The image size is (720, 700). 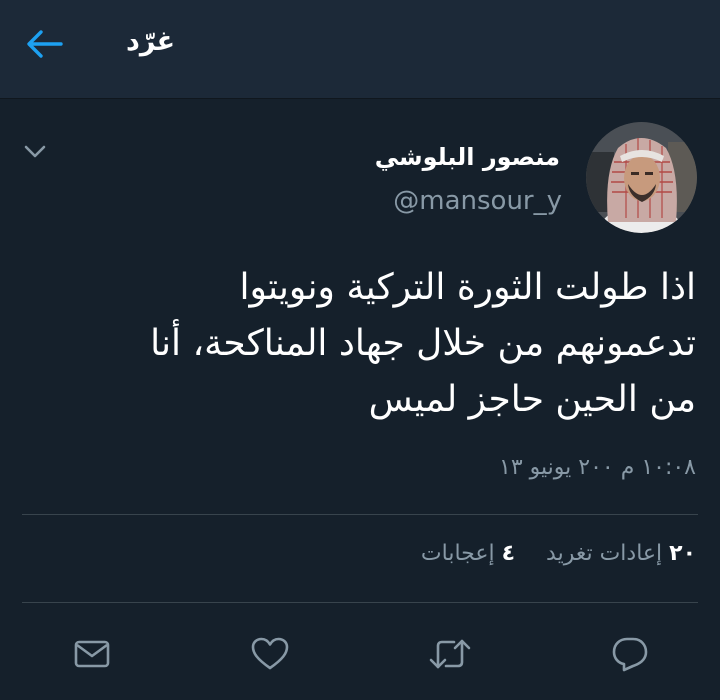 I want to click on likes-count: ٤, so click(x=508, y=553).